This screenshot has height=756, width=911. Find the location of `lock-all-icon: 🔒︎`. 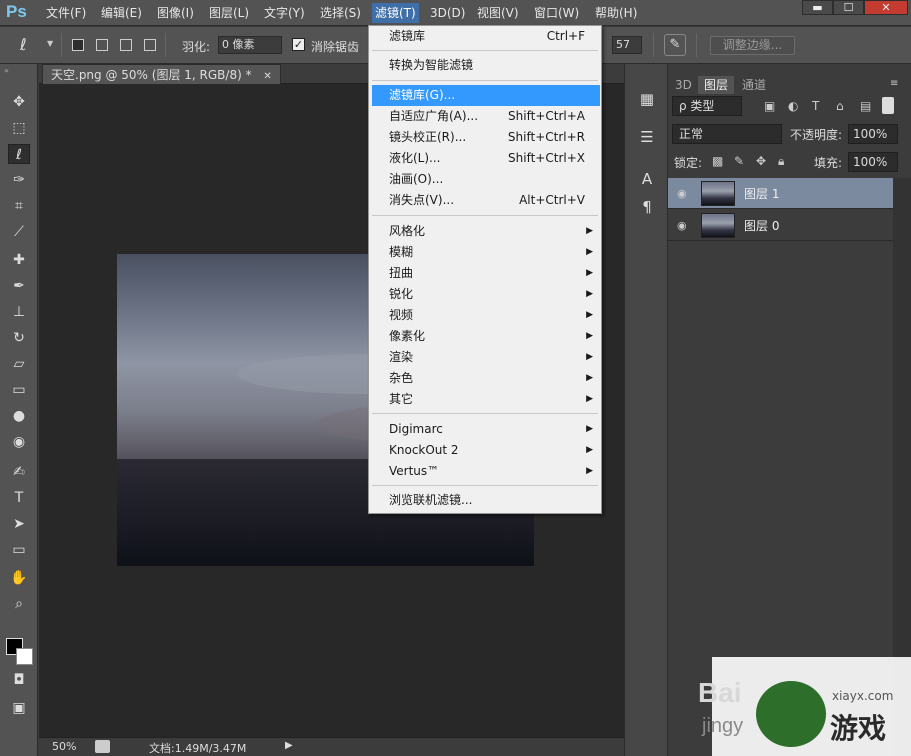

lock-all-icon: 🔒︎ is located at coordinates (781, 161).